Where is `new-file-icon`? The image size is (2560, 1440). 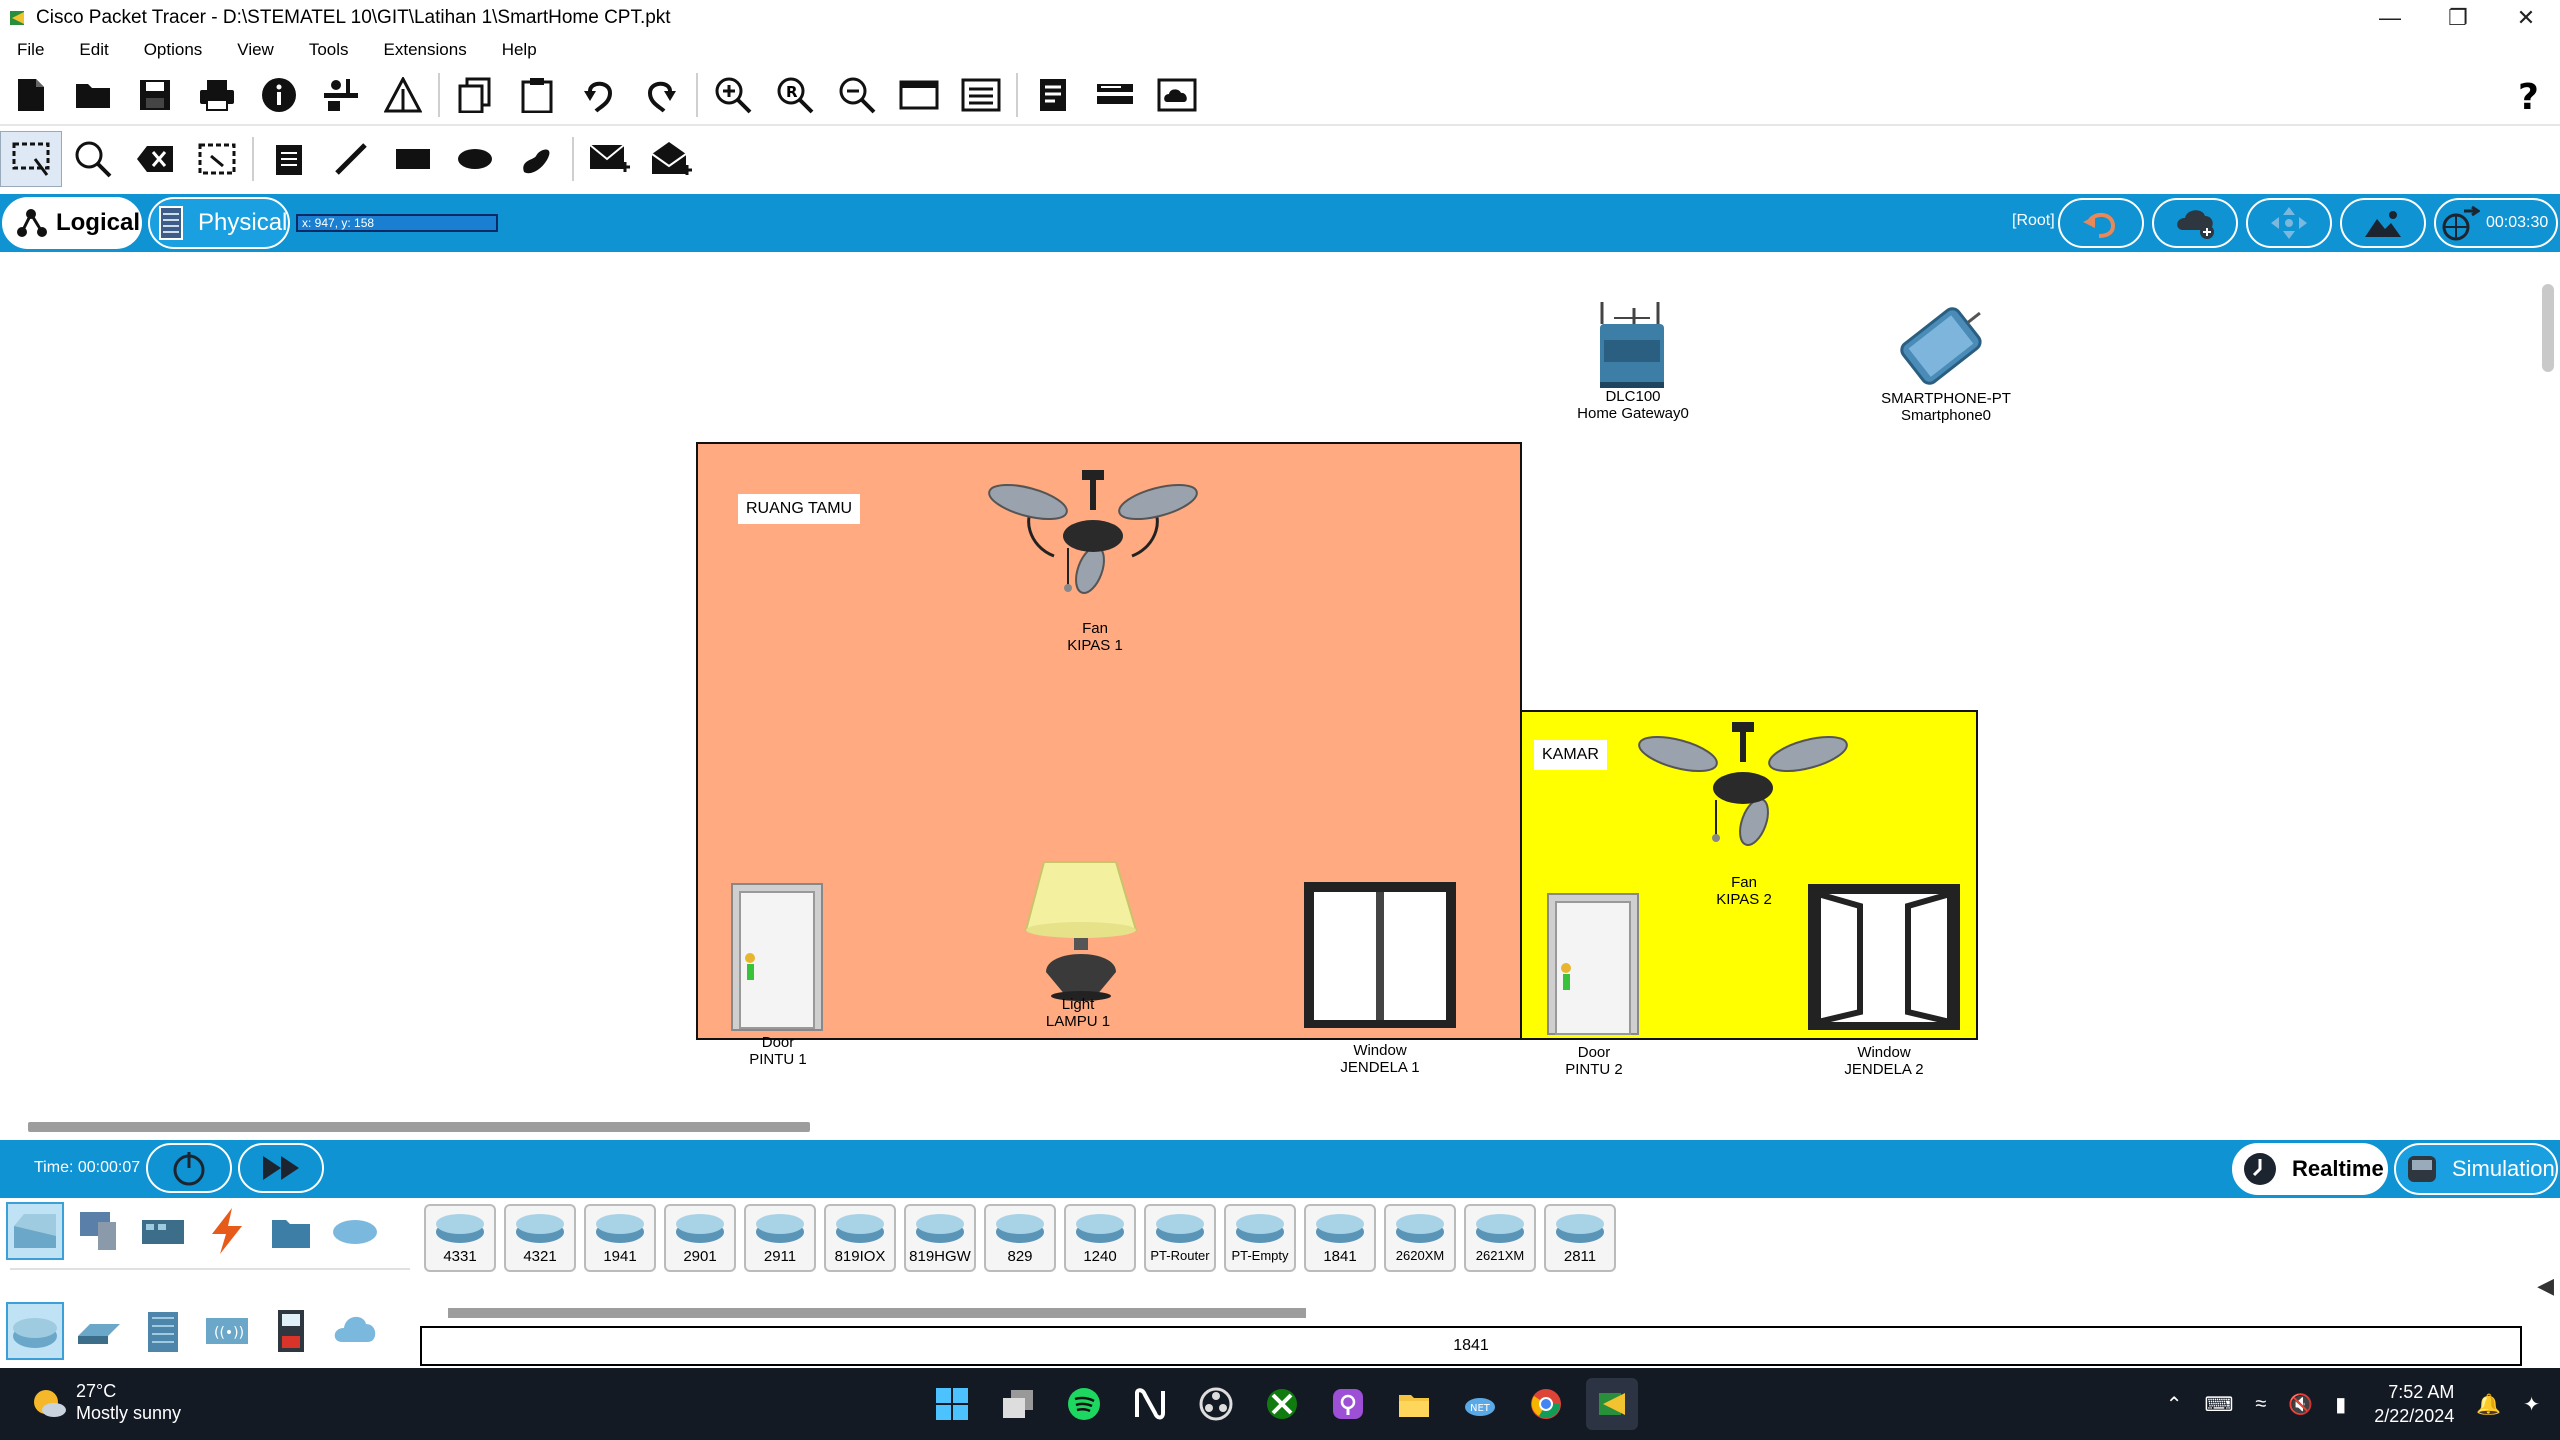
new-file-icon is located at coordinates (31, 95).